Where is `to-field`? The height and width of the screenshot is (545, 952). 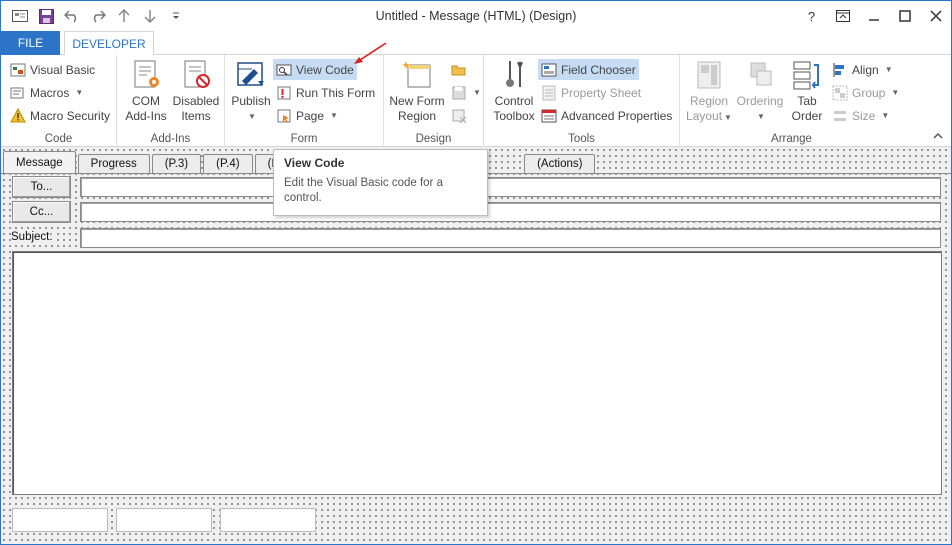
to-field is located at coordinates (510, 187).